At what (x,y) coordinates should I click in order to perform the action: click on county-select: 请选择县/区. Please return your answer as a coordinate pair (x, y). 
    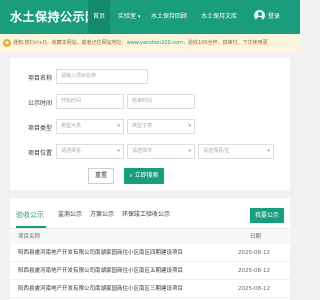
    Looking at the image, I should click on (236, 151).